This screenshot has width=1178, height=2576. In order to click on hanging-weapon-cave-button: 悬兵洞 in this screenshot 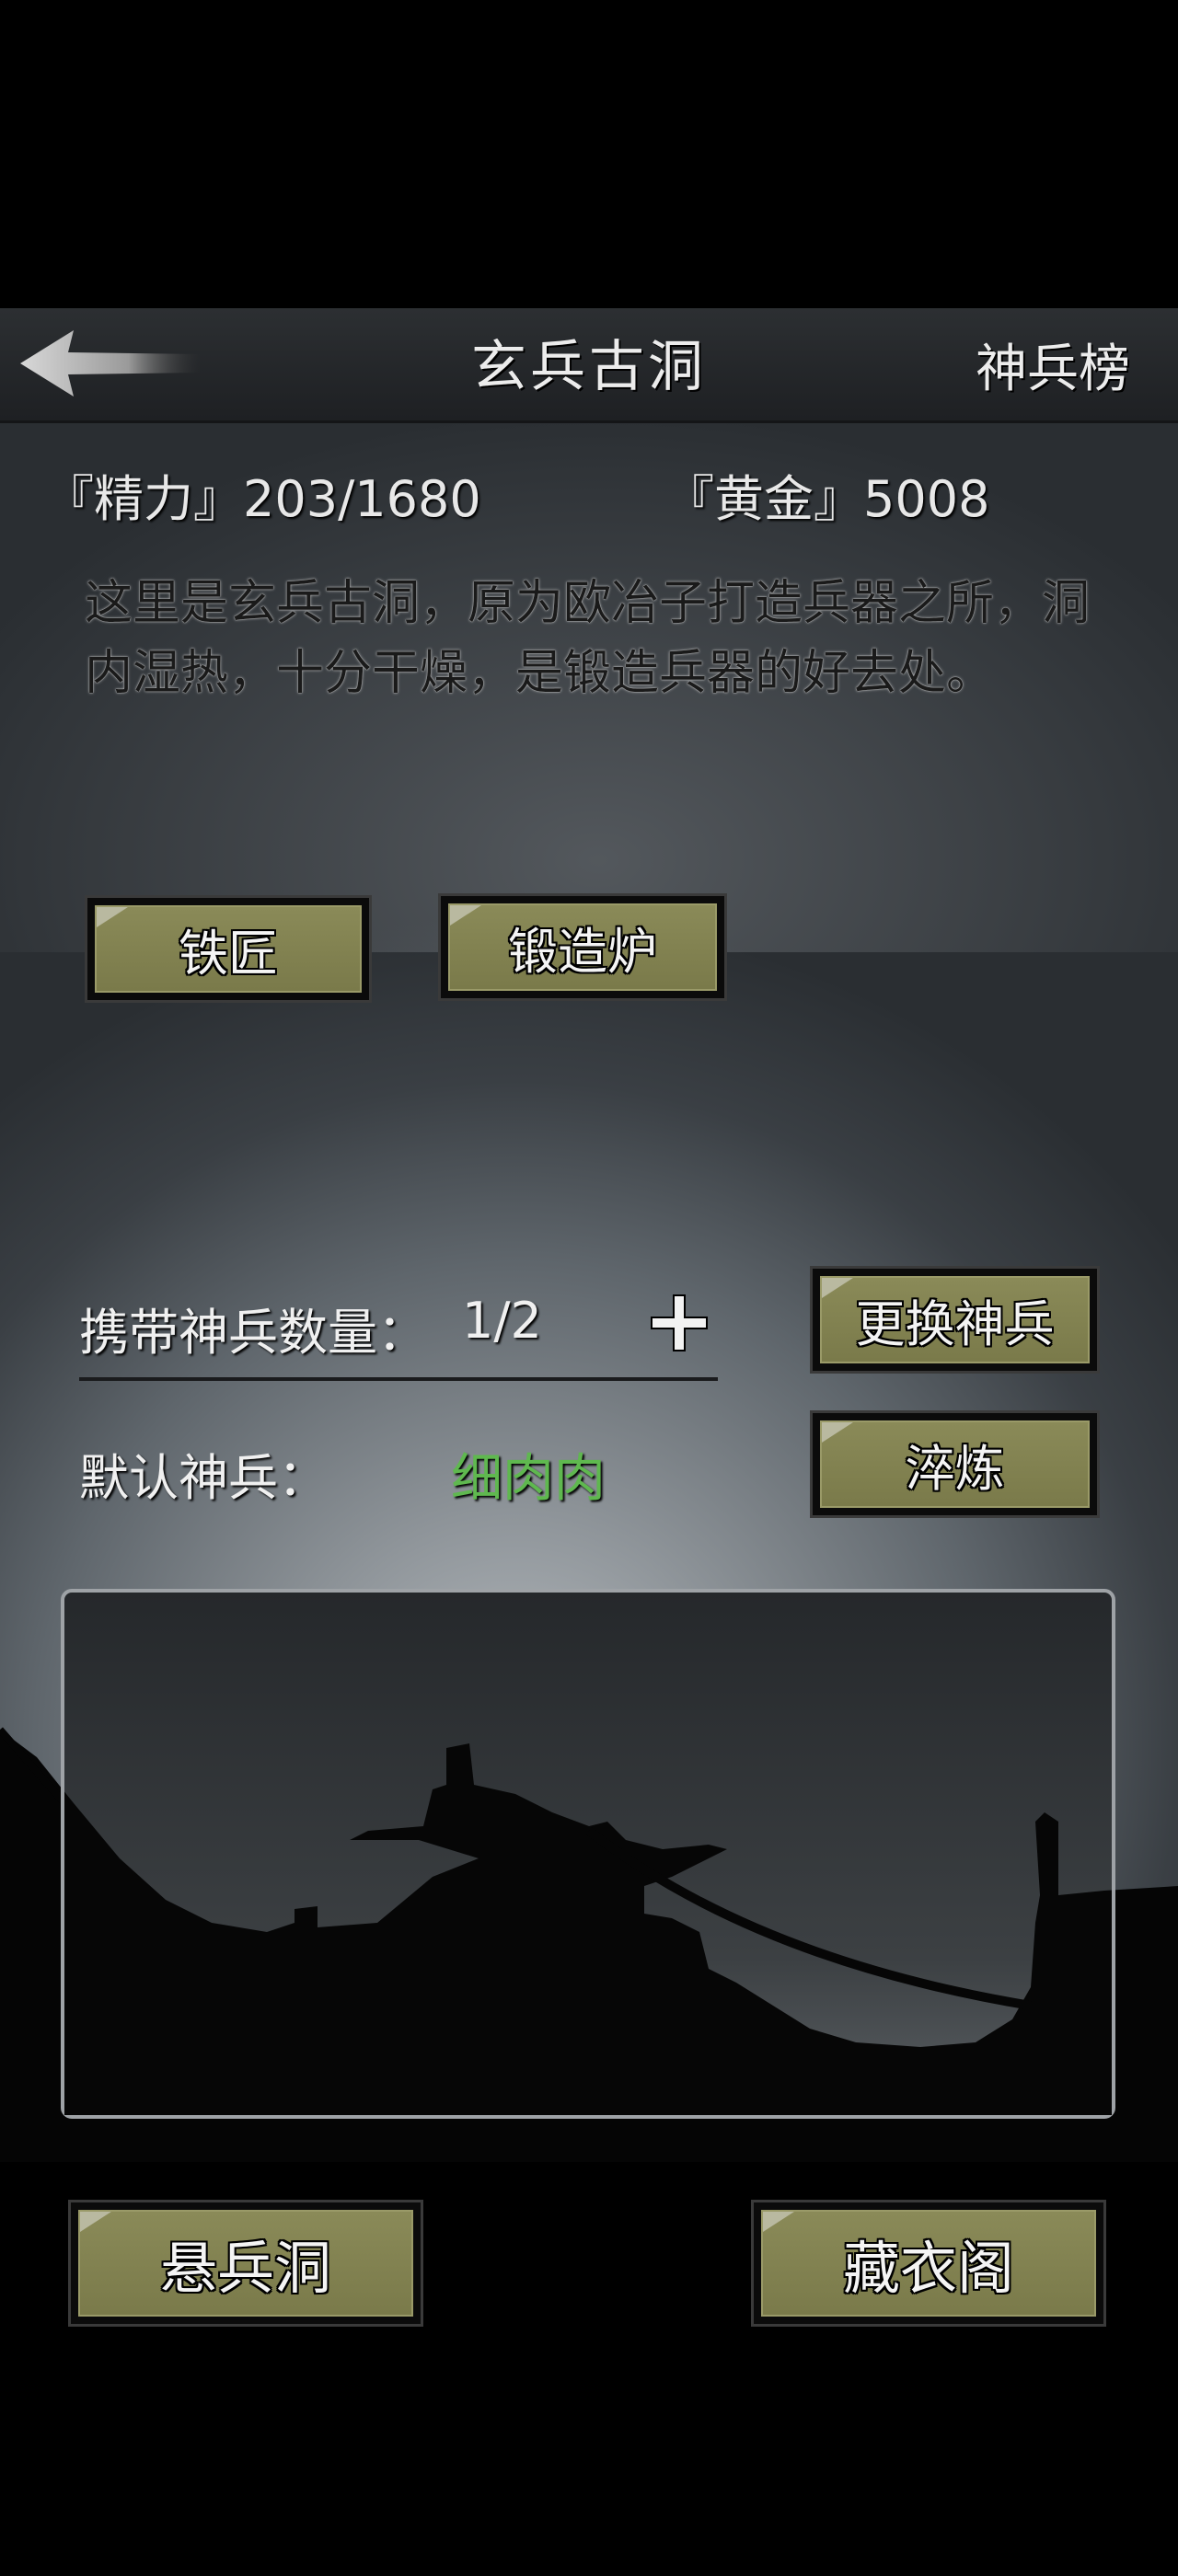, I will do `click(246, 2263)`.